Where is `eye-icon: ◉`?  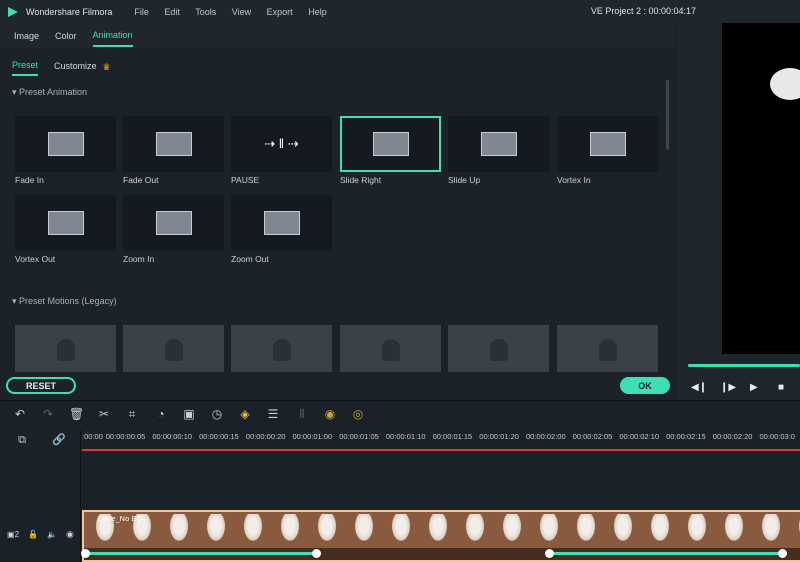
eye-icon: ◉ is located at coordinates (70, 534).